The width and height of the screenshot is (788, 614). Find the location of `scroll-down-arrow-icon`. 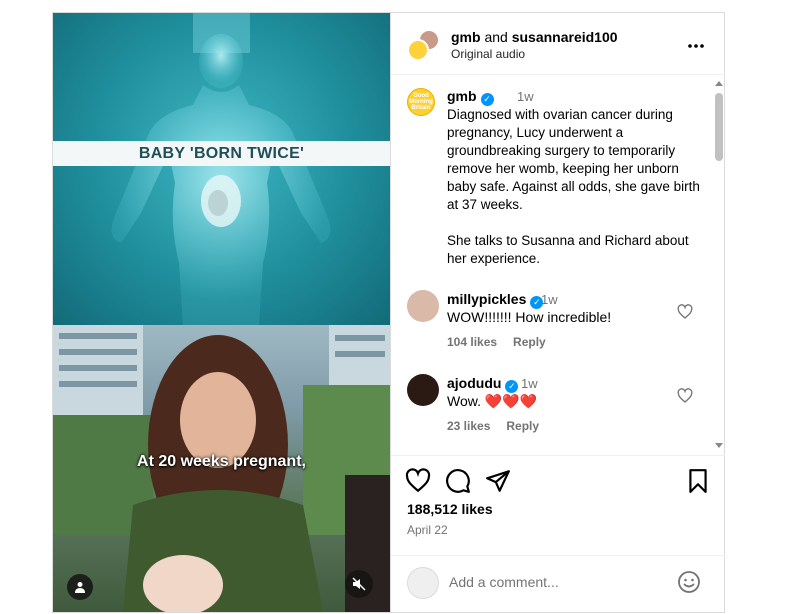

scroll-down-arrow-icon is located at coordinates (719, 445).